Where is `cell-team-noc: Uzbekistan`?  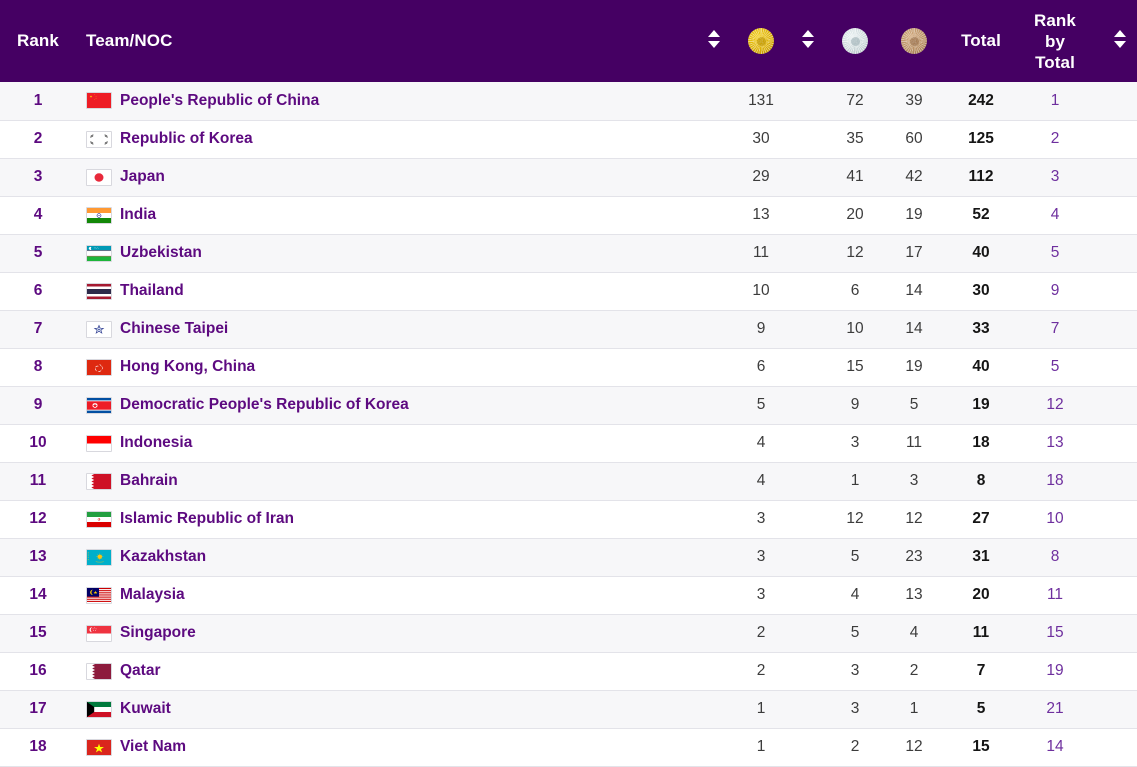 cell-team-noc: Uzbekistan is located at coordinates (386, 253).